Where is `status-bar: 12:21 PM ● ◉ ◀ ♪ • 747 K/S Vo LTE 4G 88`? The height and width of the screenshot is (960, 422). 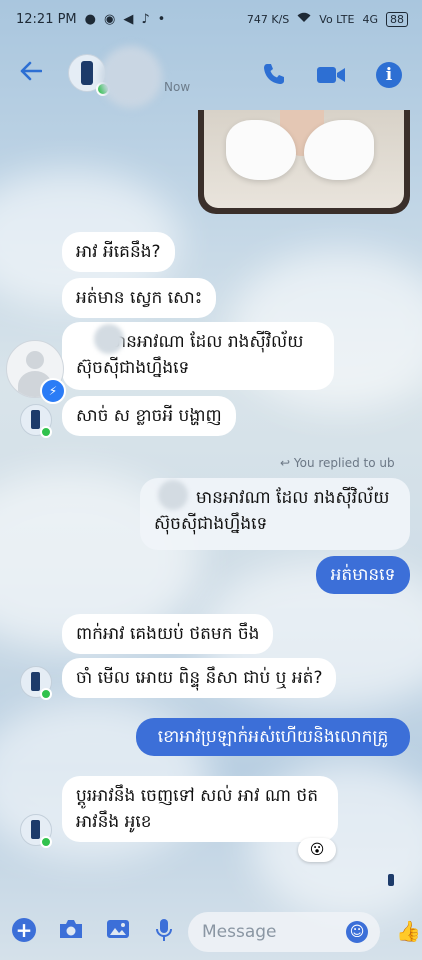
status-bar: 12:21 PM ● ◉ ◀ ♪ • 747 K/S Vo LTE 4G 88 is located at coordinates (211, 19).